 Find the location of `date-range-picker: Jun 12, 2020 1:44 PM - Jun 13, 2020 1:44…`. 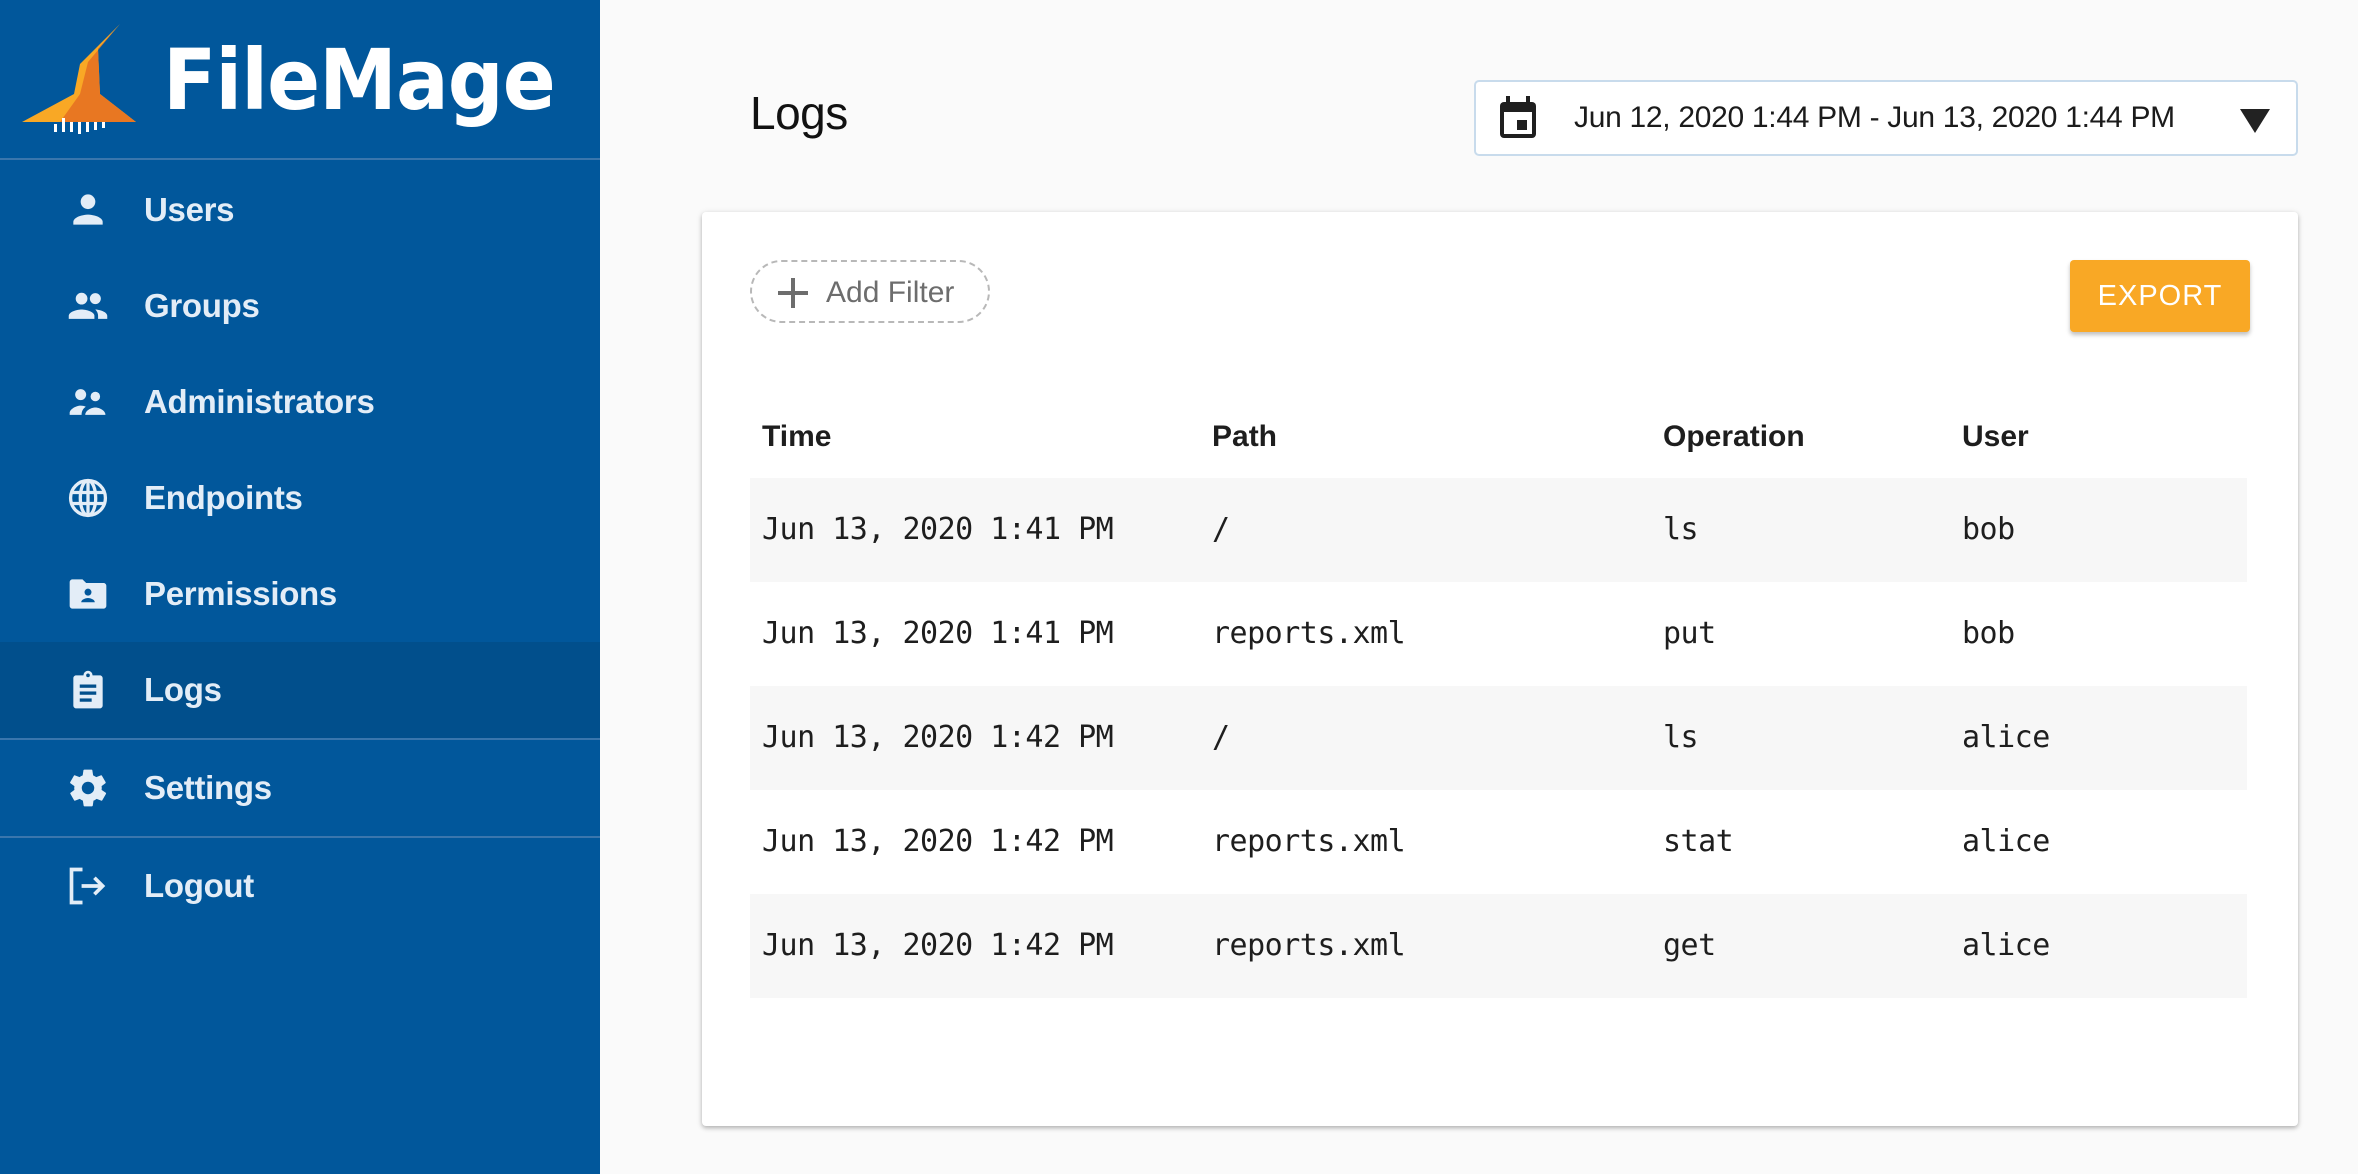

date-range-picker: Jun 12, 2020 1:44 PM - Jun 13, 2020 1:44… is located at coordinates (1886, 118).